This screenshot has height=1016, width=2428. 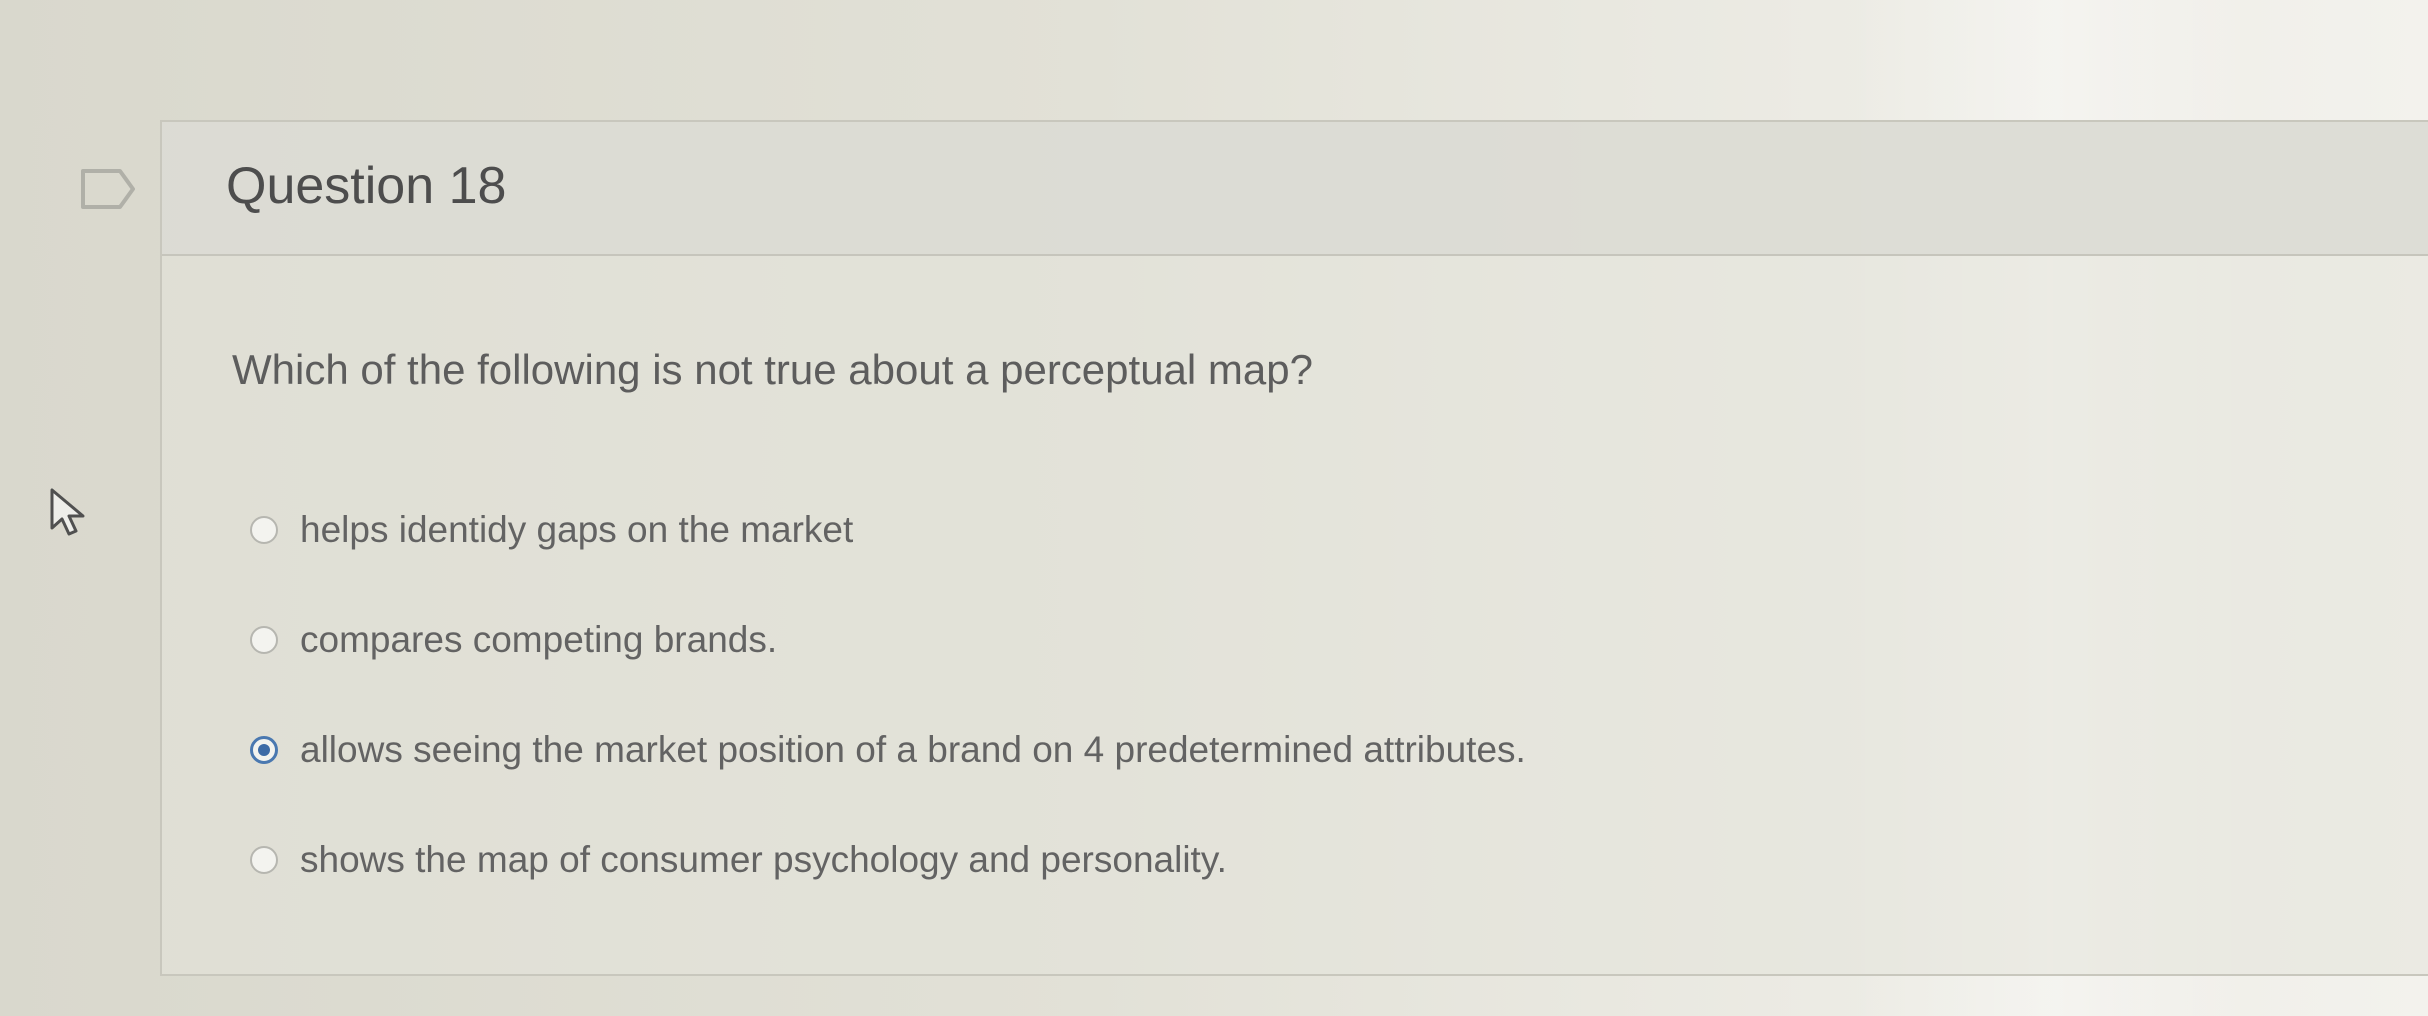 What do you see at coordinates (538, 640) in the screenshot?
I see `answer-label: compares competing brands.` at bounding box center [538, 640].